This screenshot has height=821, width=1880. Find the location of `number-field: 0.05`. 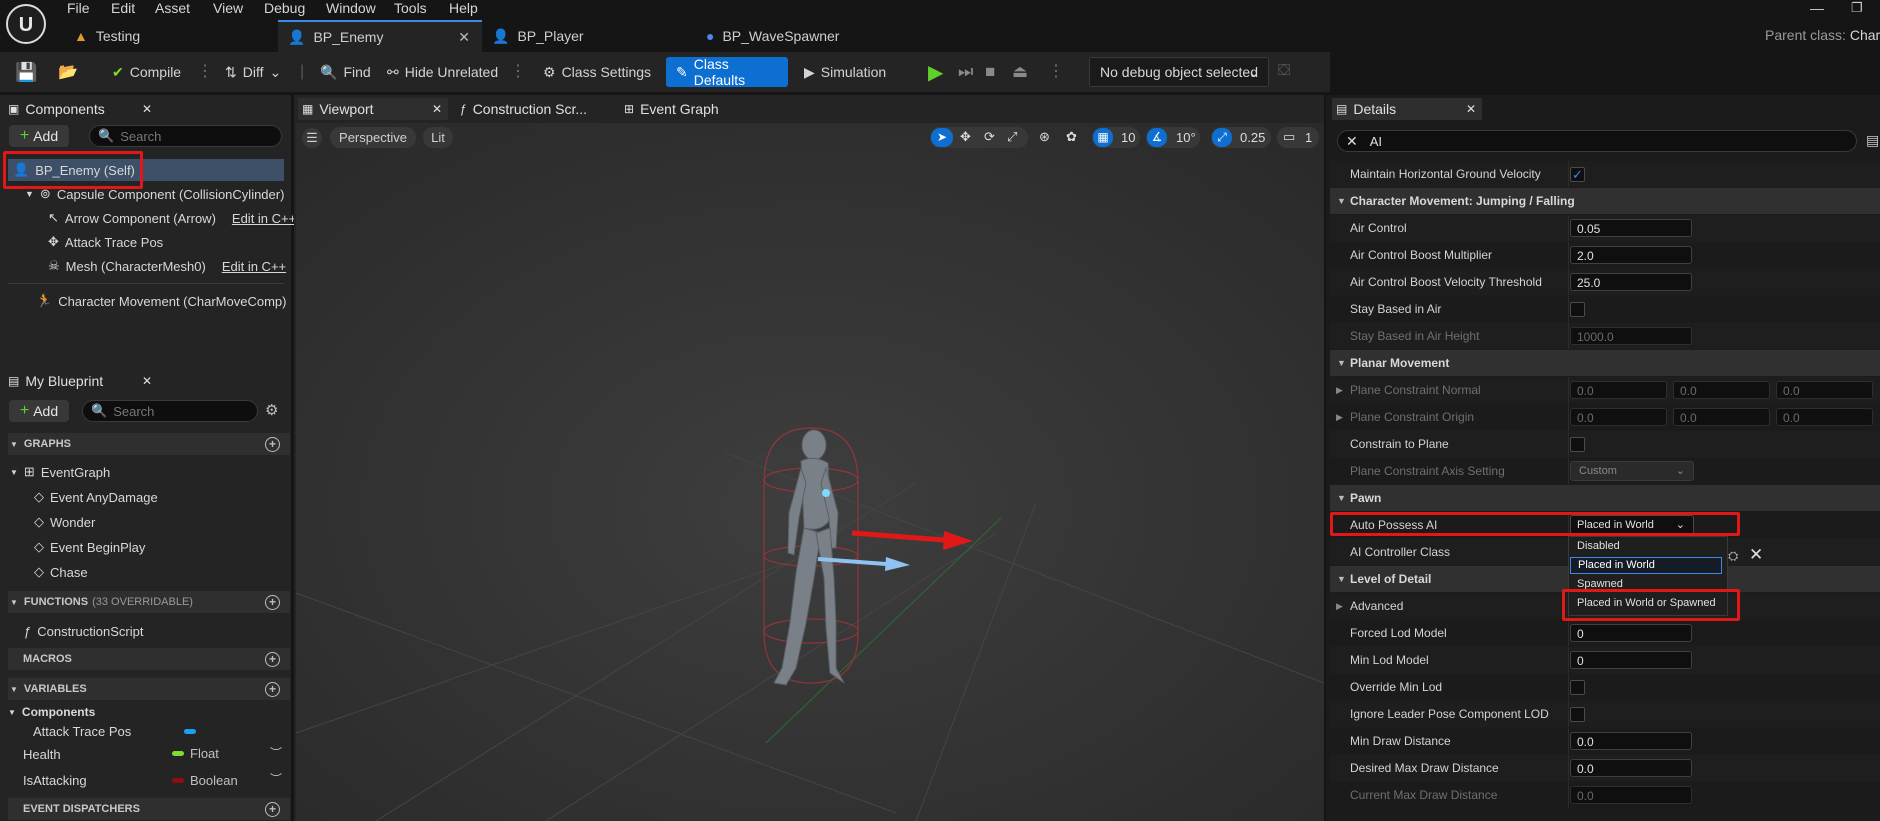

number-field: 0.05 is located at coordinates (1631, 228).